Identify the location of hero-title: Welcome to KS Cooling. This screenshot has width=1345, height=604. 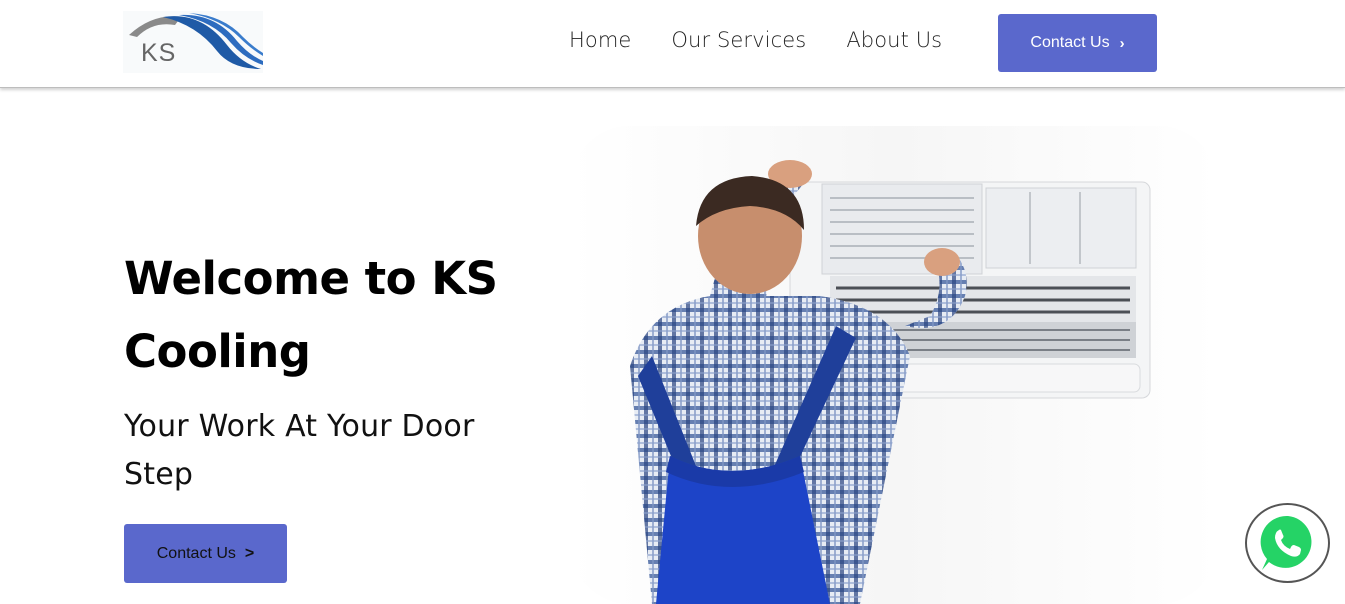
(311, 315).